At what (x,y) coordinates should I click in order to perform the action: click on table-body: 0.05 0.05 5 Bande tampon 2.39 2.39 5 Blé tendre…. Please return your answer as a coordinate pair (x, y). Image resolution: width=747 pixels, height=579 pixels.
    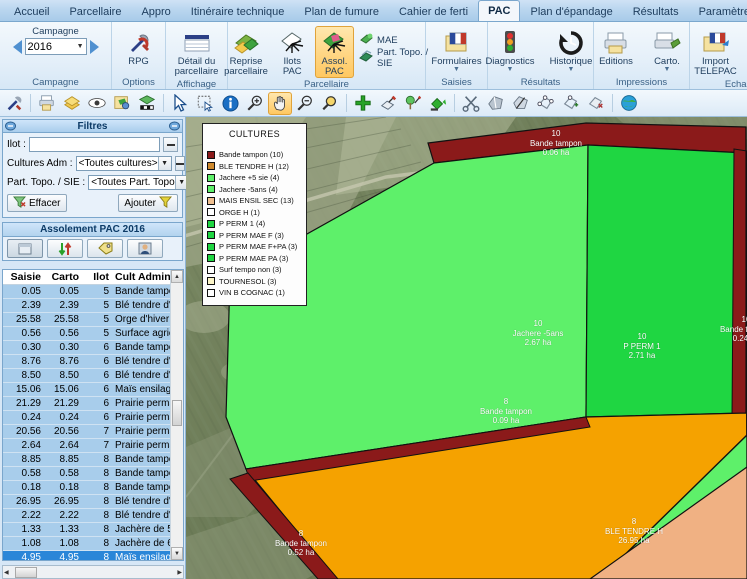
    Looking at the image, I should click on (93, 422).